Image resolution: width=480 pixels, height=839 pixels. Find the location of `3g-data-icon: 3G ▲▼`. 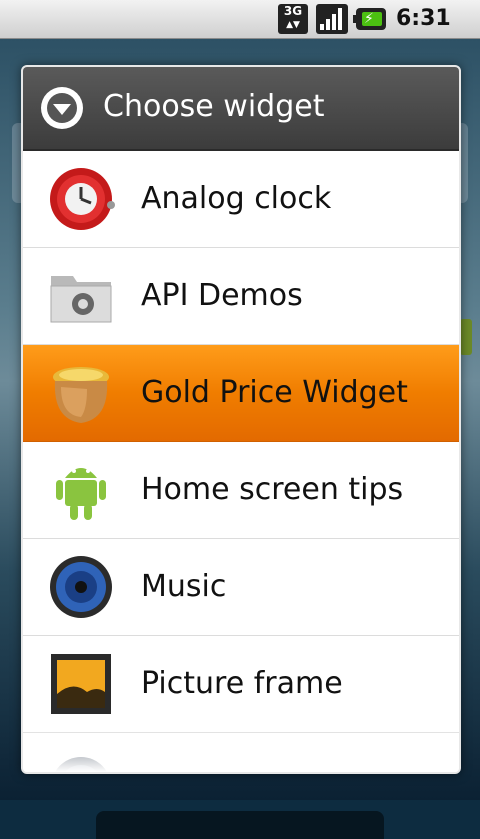

3g-data-icon: 3G ▲▼ is located at coordinates (293, 19).